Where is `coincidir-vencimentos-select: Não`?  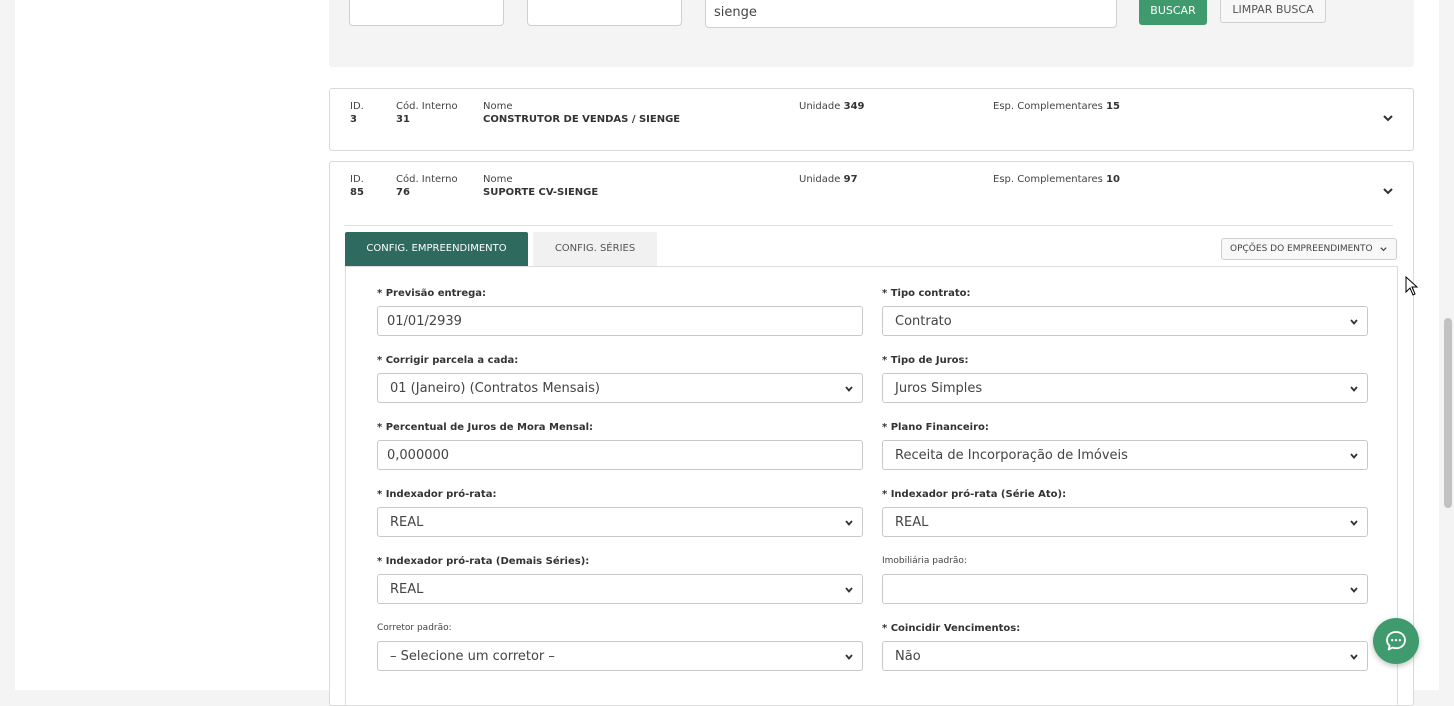
coincidir-vencimentos-select: Não is located at coordinates (1125, 656).